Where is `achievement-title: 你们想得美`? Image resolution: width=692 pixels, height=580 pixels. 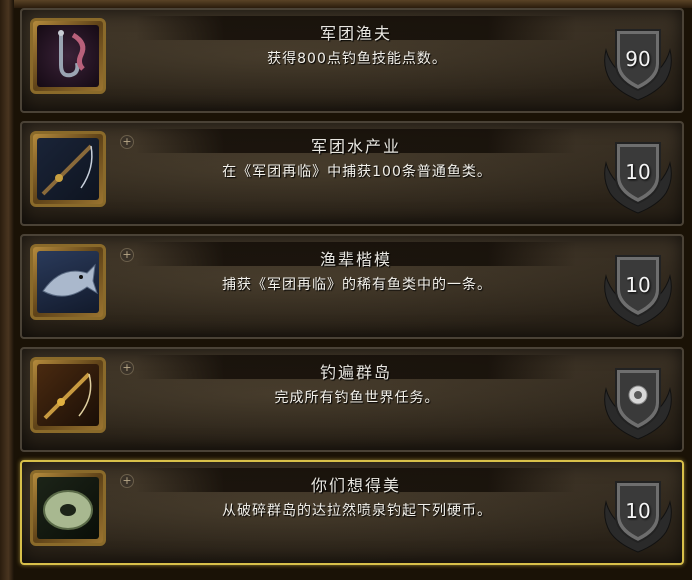
achievement-title: 你们想得美 is located at coordinates (355, 485).